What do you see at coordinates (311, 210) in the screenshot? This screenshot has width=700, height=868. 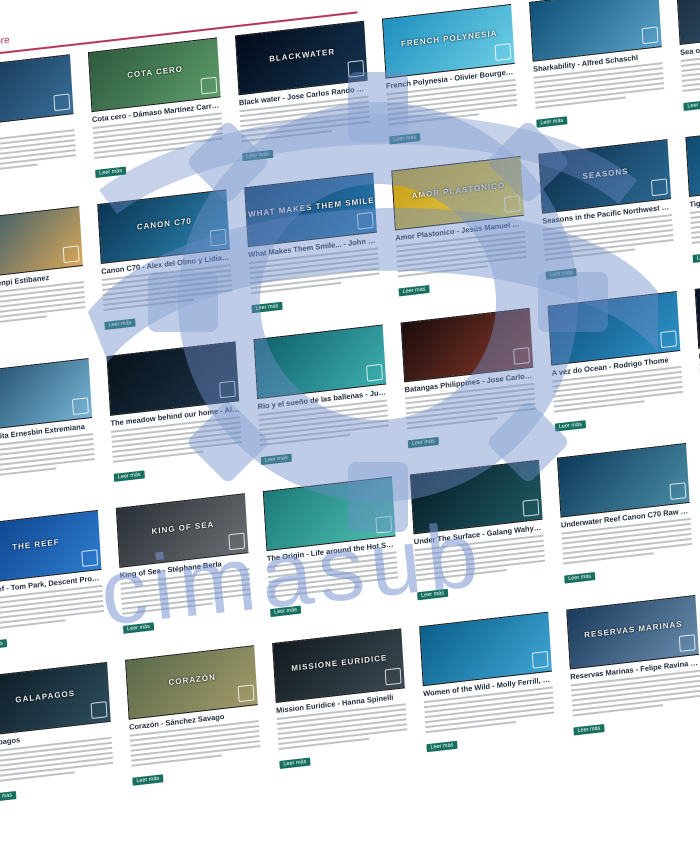 I see `video-thumbnail: WHAT MAKES THEM SMILE` at bounding box center [311, 210].